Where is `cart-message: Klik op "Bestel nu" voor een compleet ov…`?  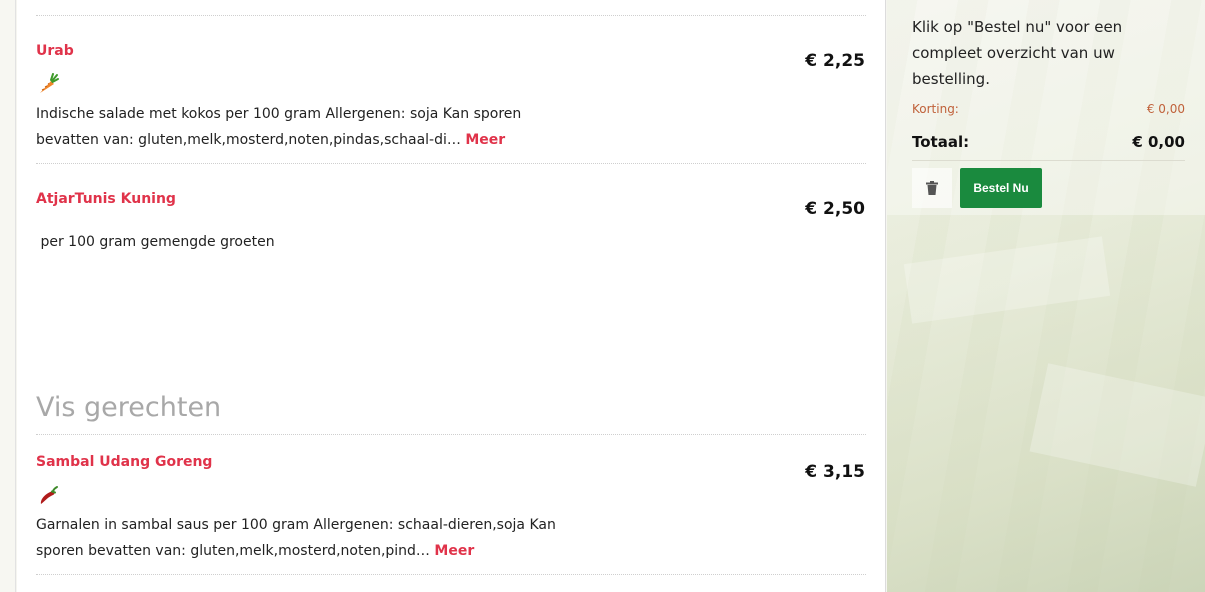 cart-message: Klik op "Bestel nu" voor een compleet ov… is located at coordinates (1017, 53).